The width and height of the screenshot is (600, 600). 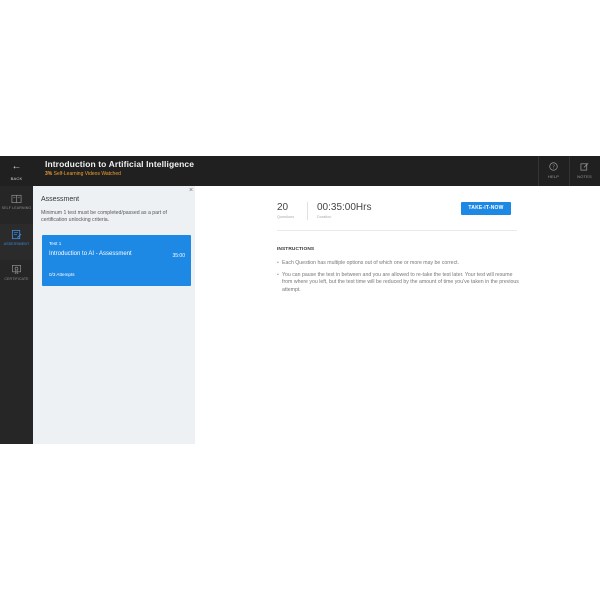 I want to click on help-icon: ?, so click(x=553, y=166).